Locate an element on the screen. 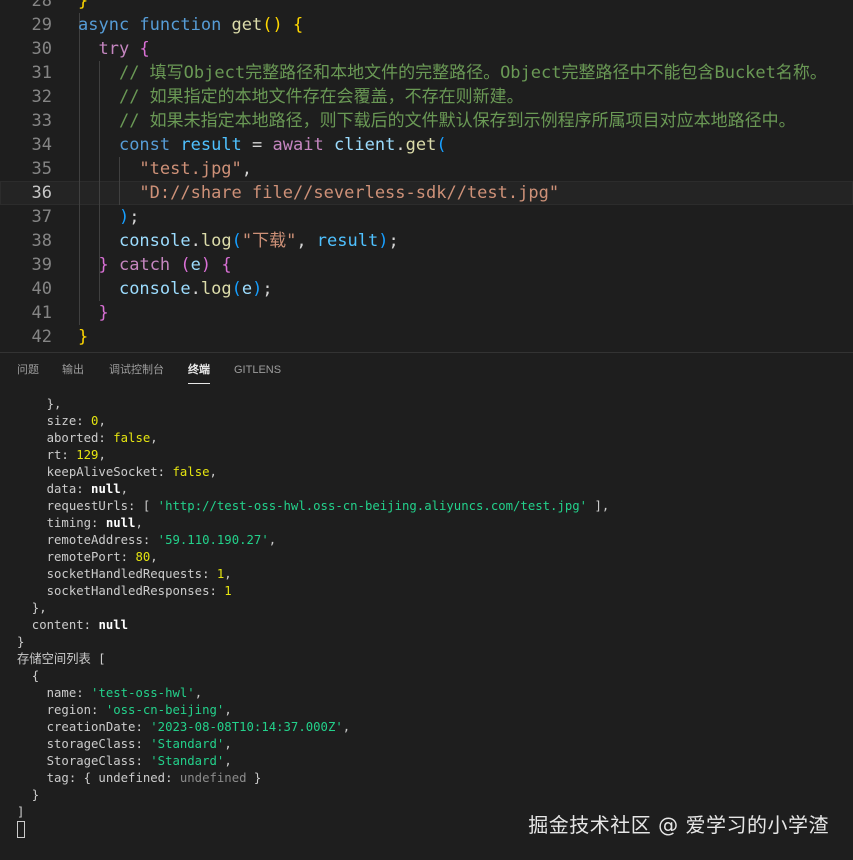 This screenshot has width=853, height=860. code-token: , is located at coordinates (306, 241).